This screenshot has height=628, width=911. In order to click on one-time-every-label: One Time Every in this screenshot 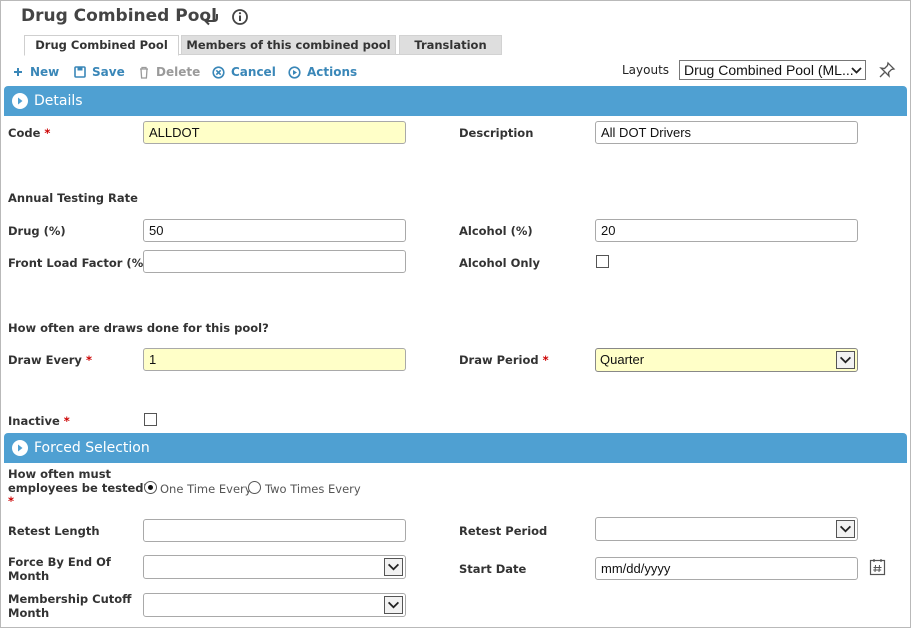, I will do `click(206, 489)`.